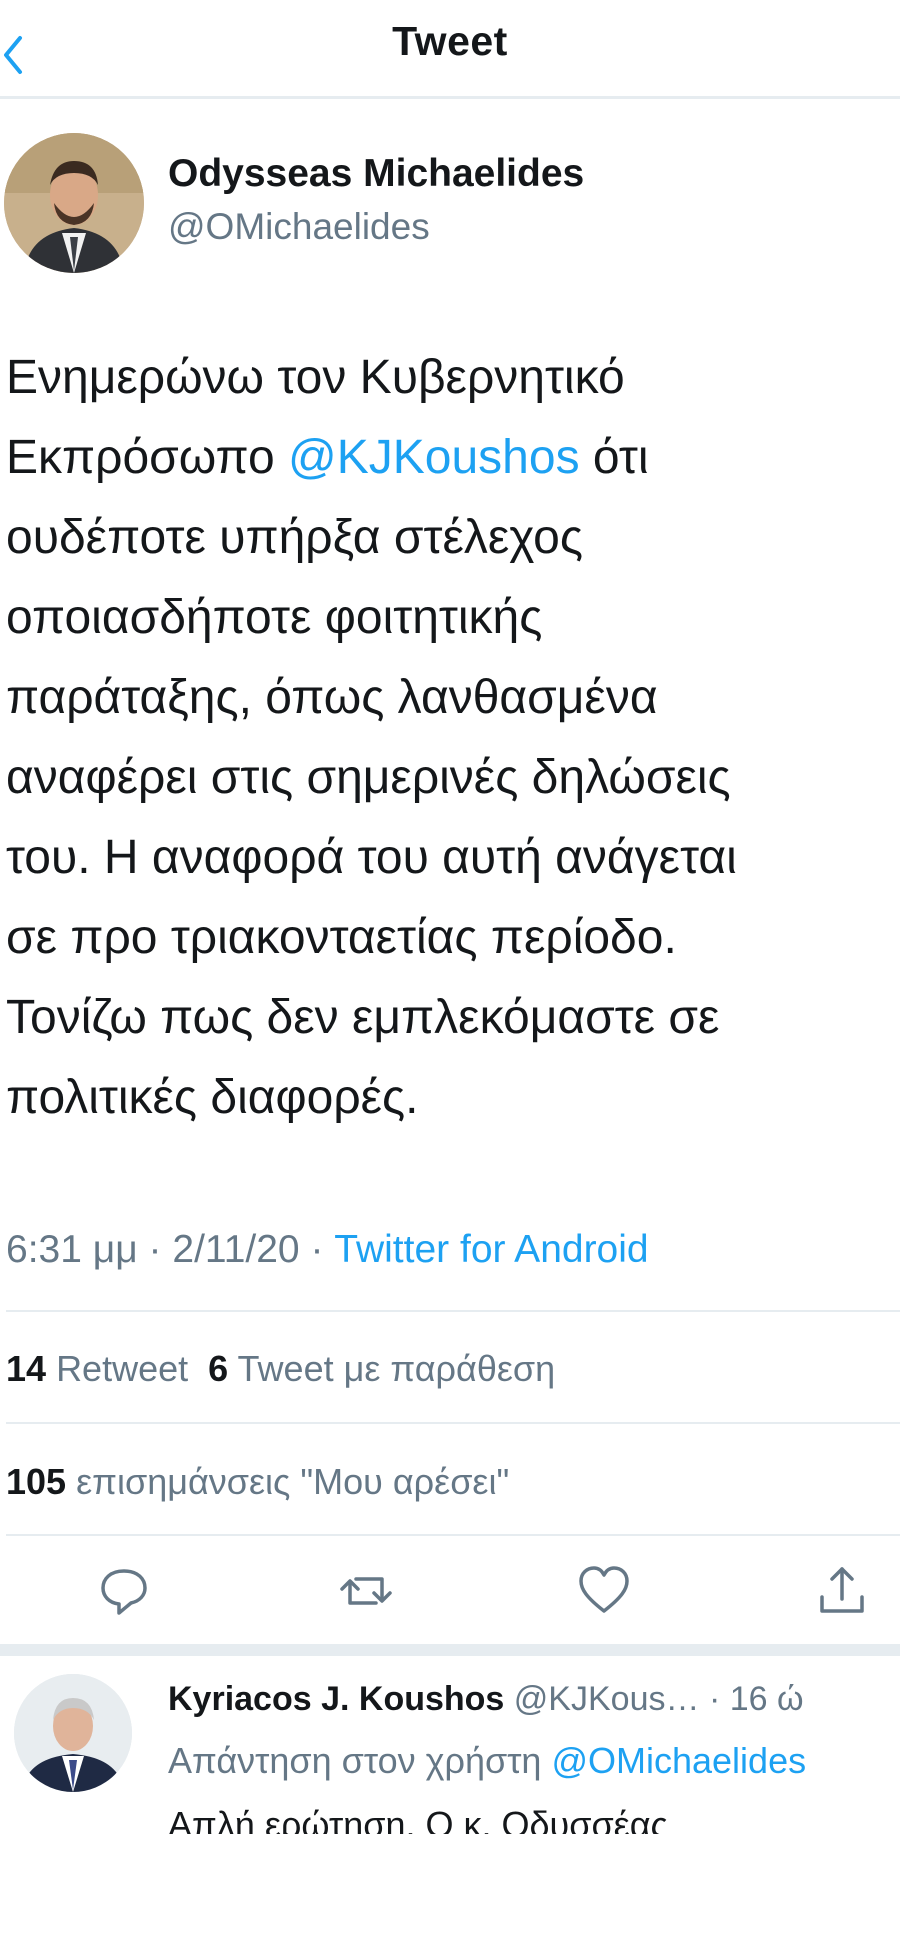 This screenshot has width=900, height=1948. Describe the element at coordinates (236, 1249) in the screenshot. I see `tweet-date: 2/11/20` at that location.